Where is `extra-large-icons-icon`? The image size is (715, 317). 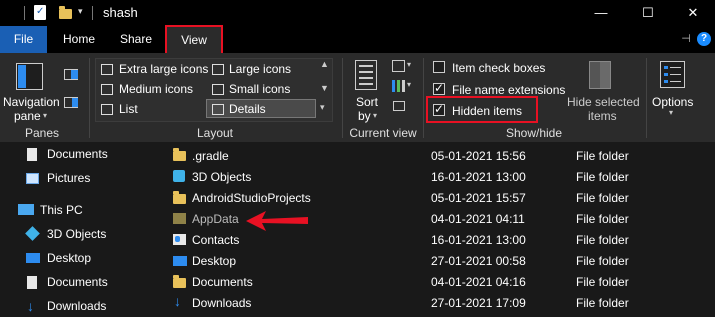
extra-large-icons-icon is located at coordinates (107, 69).